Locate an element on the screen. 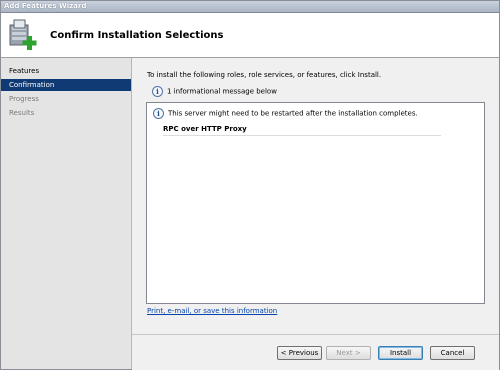 Image resolution: width=500 pixels, height=370 pixels. nav-step-progress: Progress is located at coordinates (24, 99).